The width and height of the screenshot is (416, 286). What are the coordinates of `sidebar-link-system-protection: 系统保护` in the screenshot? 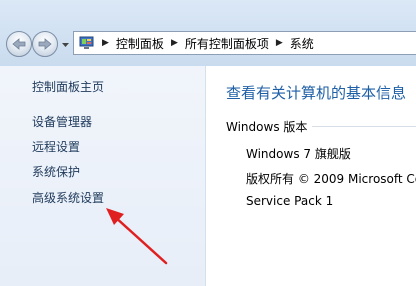 It's located at (56, 171).